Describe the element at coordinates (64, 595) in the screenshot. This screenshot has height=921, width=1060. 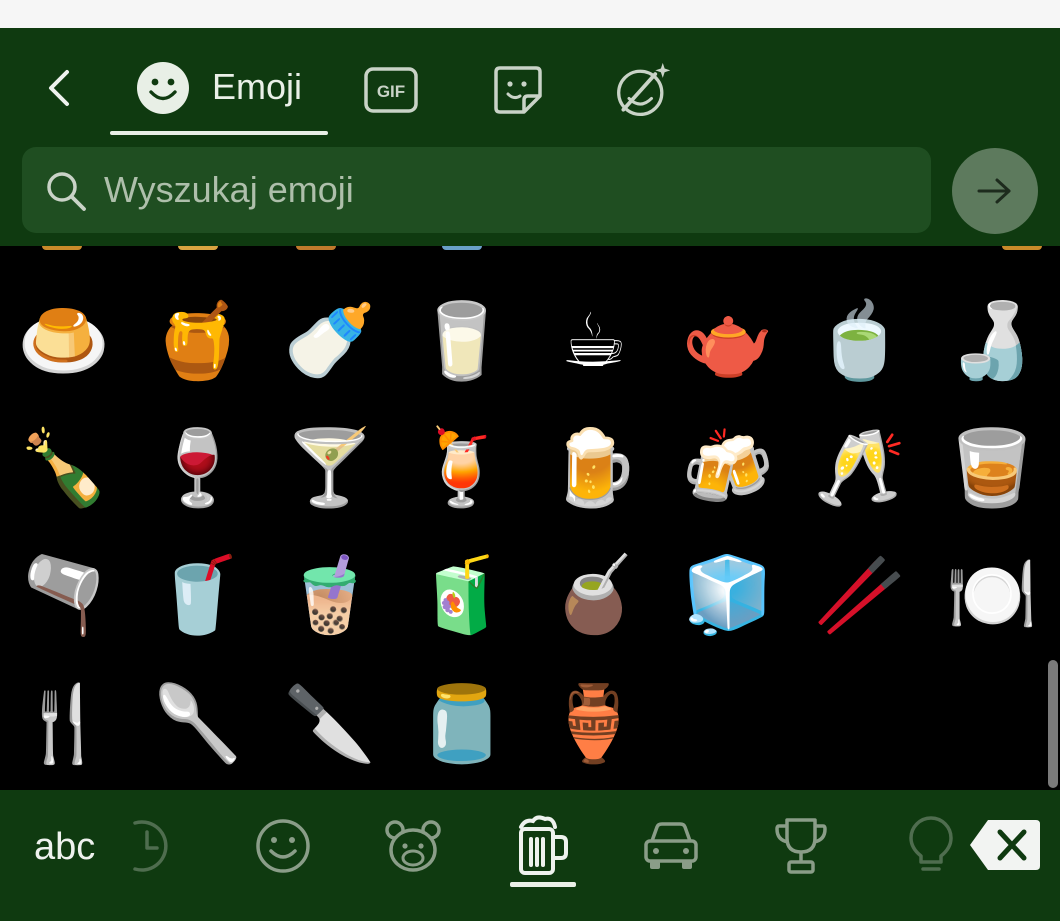
I see `emoji-cell: 🫗` at that location.